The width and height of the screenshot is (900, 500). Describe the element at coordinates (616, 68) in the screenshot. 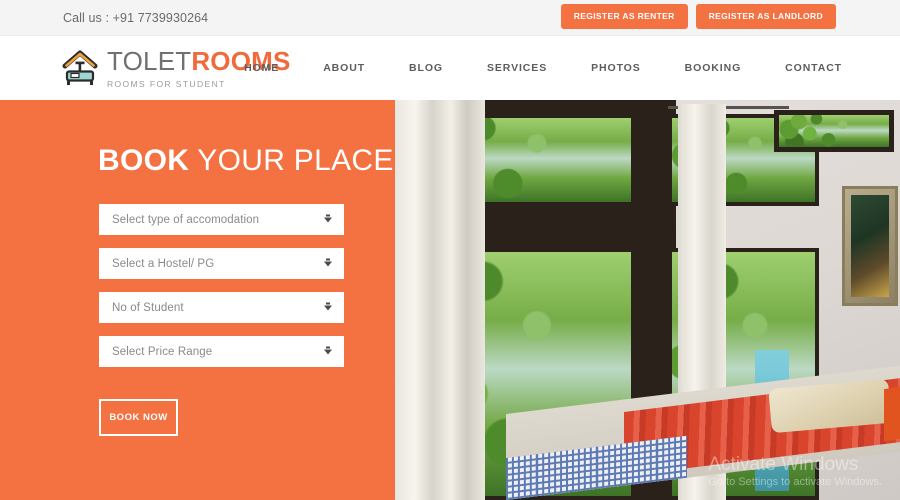

I see `nav-item-photos: PHOTOS` at that location.